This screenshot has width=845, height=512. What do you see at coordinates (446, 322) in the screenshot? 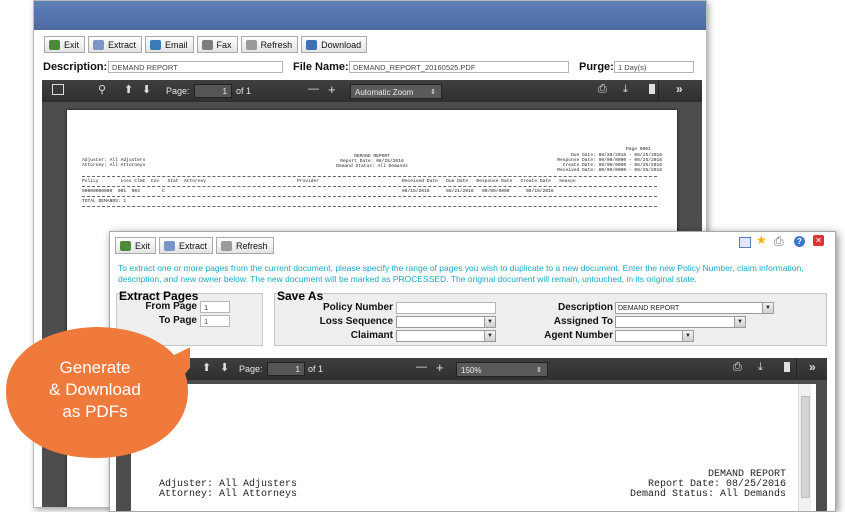
I see `loss-sequence-select: ▼` at bounding box center [446, 322].